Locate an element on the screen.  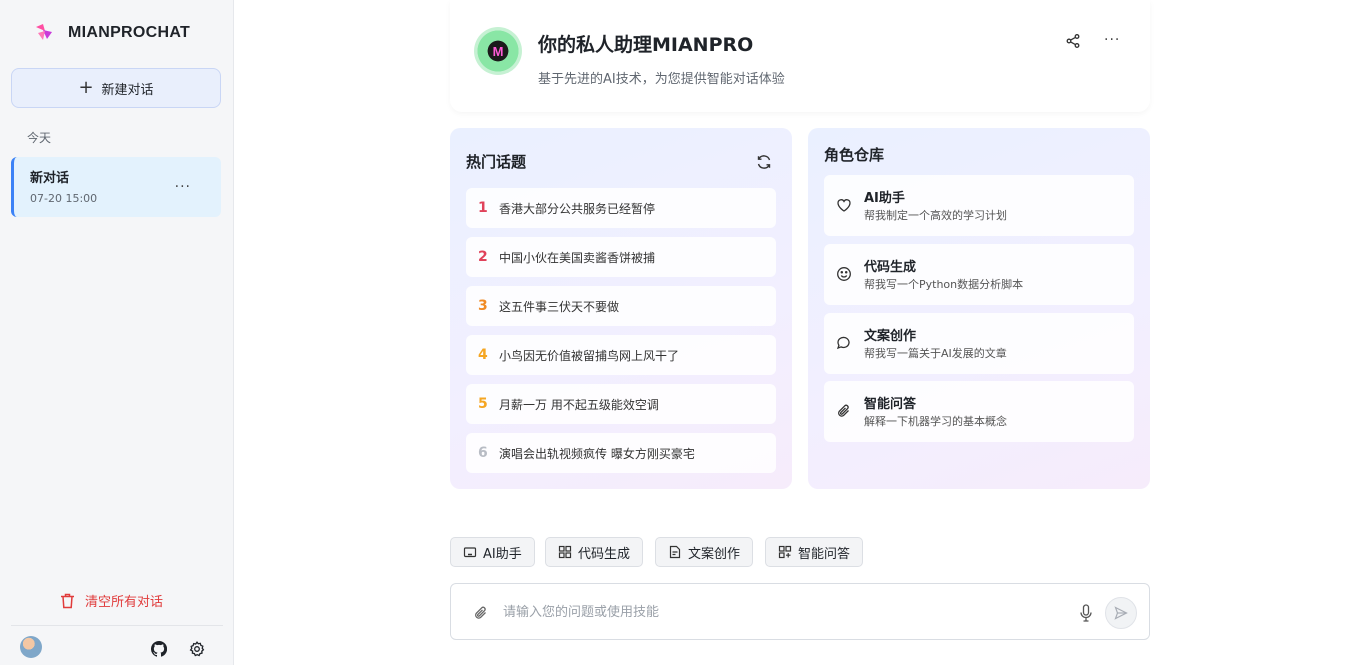
hot-topic-text: 月薪一万 用不起五级能效空调 is located at coordinates (579, 404).